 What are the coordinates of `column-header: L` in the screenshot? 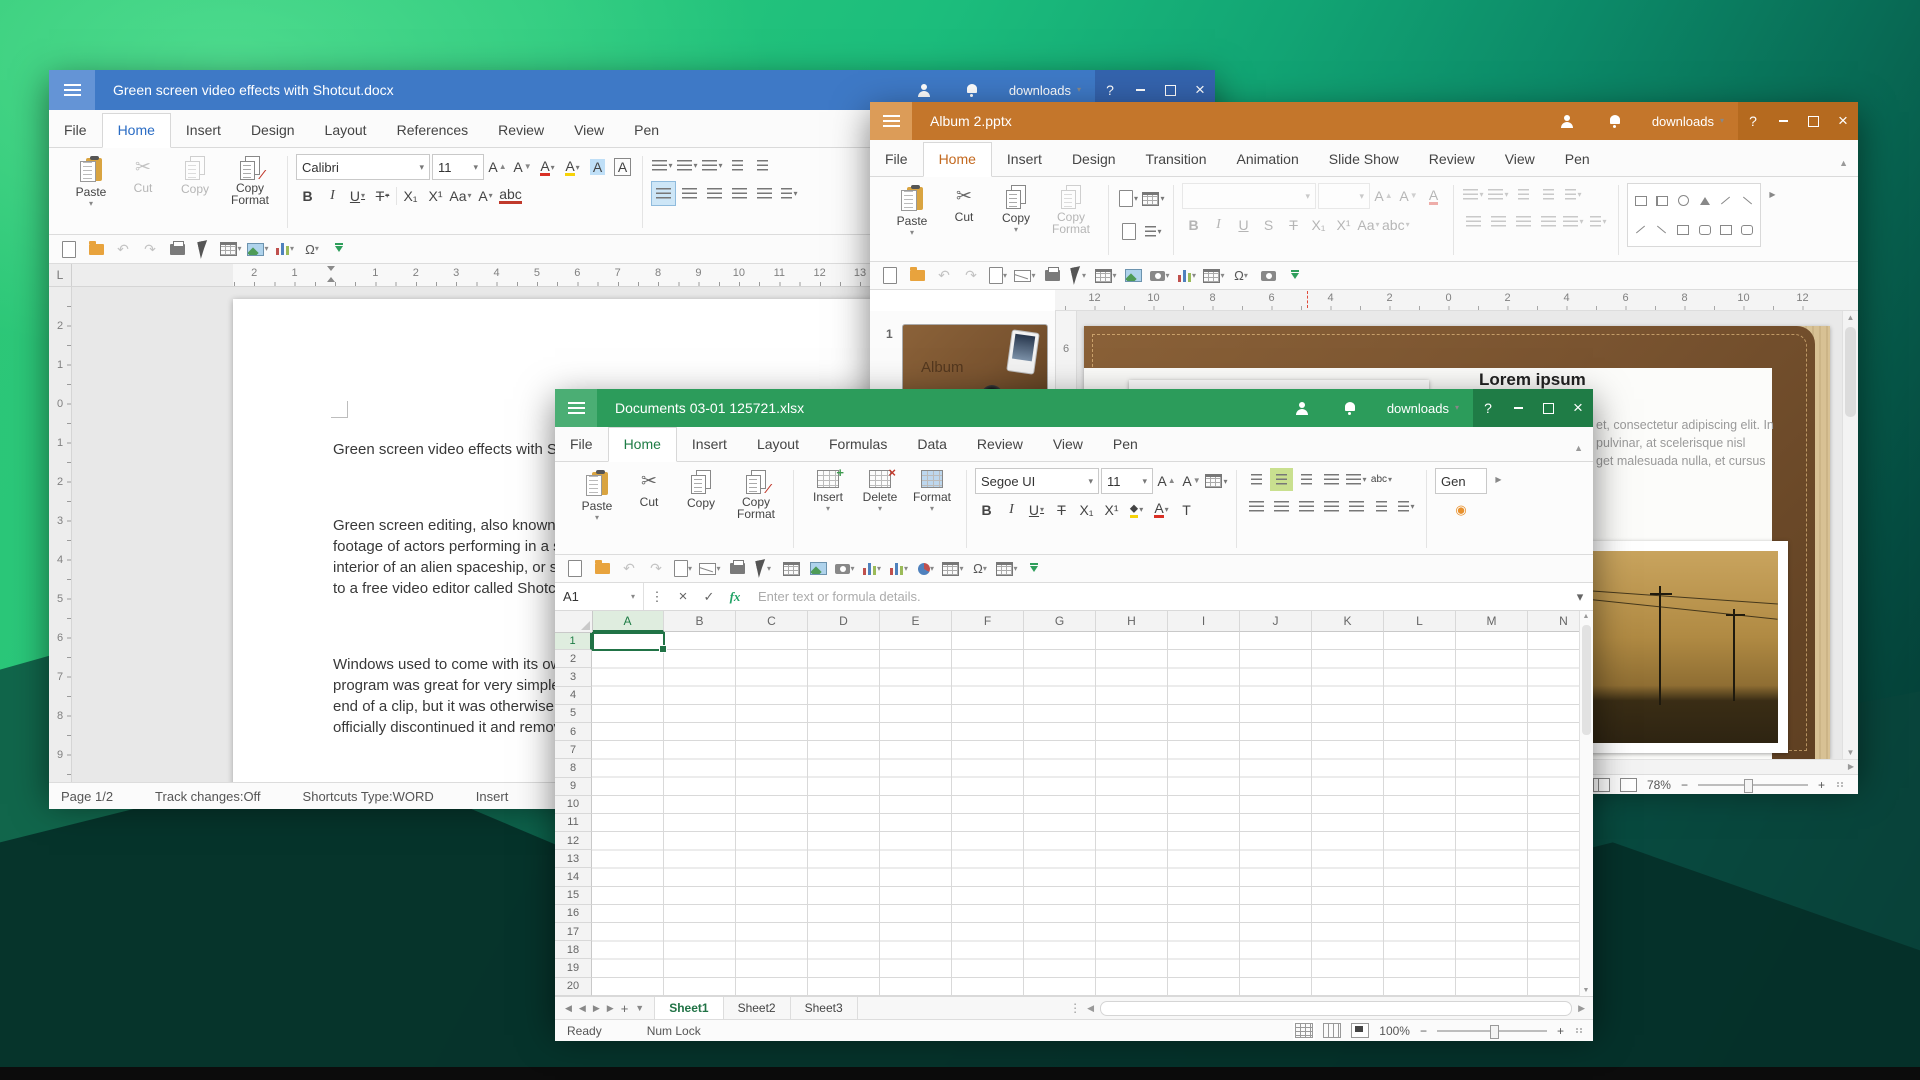 It's located at (1420, 621).